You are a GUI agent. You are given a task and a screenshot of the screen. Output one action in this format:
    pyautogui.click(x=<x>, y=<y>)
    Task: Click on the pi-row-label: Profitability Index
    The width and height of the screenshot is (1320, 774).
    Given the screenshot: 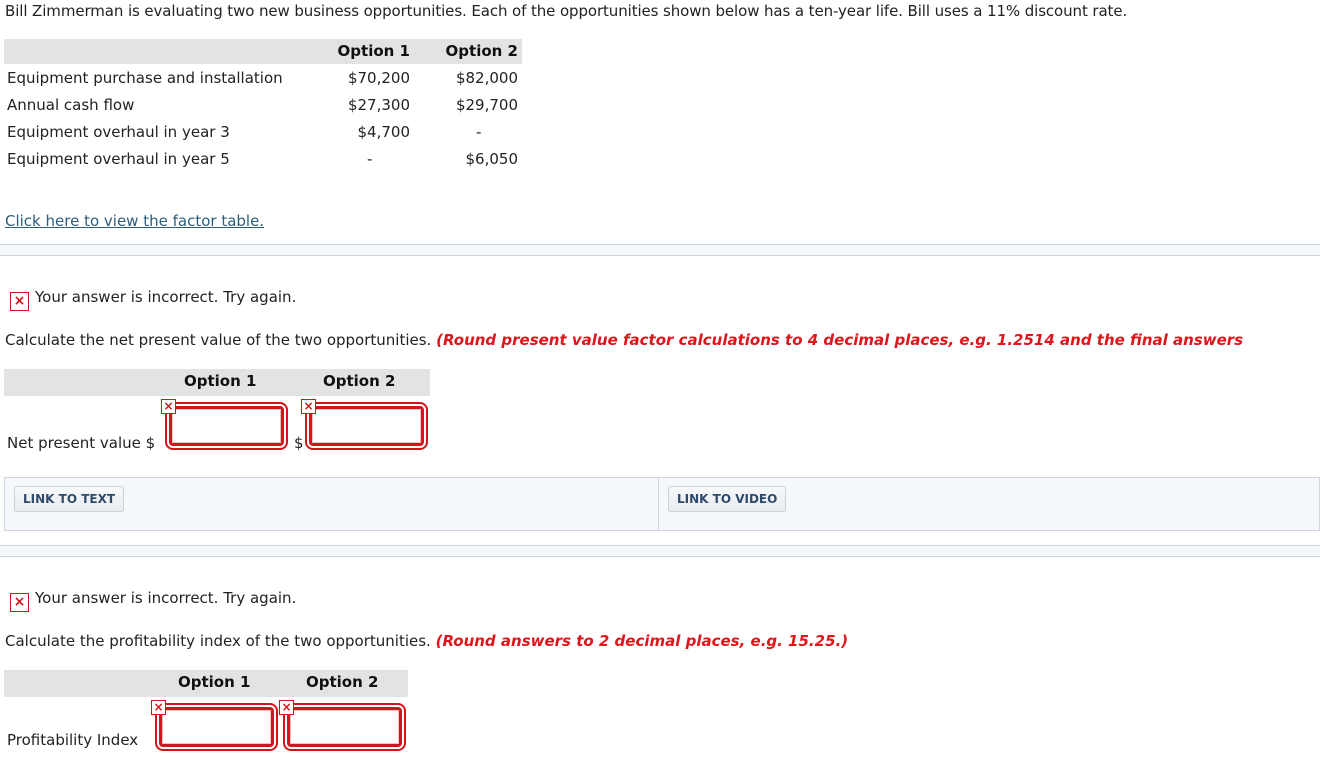 What is the action you would take?
    pyautogui.click(x=73, y=740)
    